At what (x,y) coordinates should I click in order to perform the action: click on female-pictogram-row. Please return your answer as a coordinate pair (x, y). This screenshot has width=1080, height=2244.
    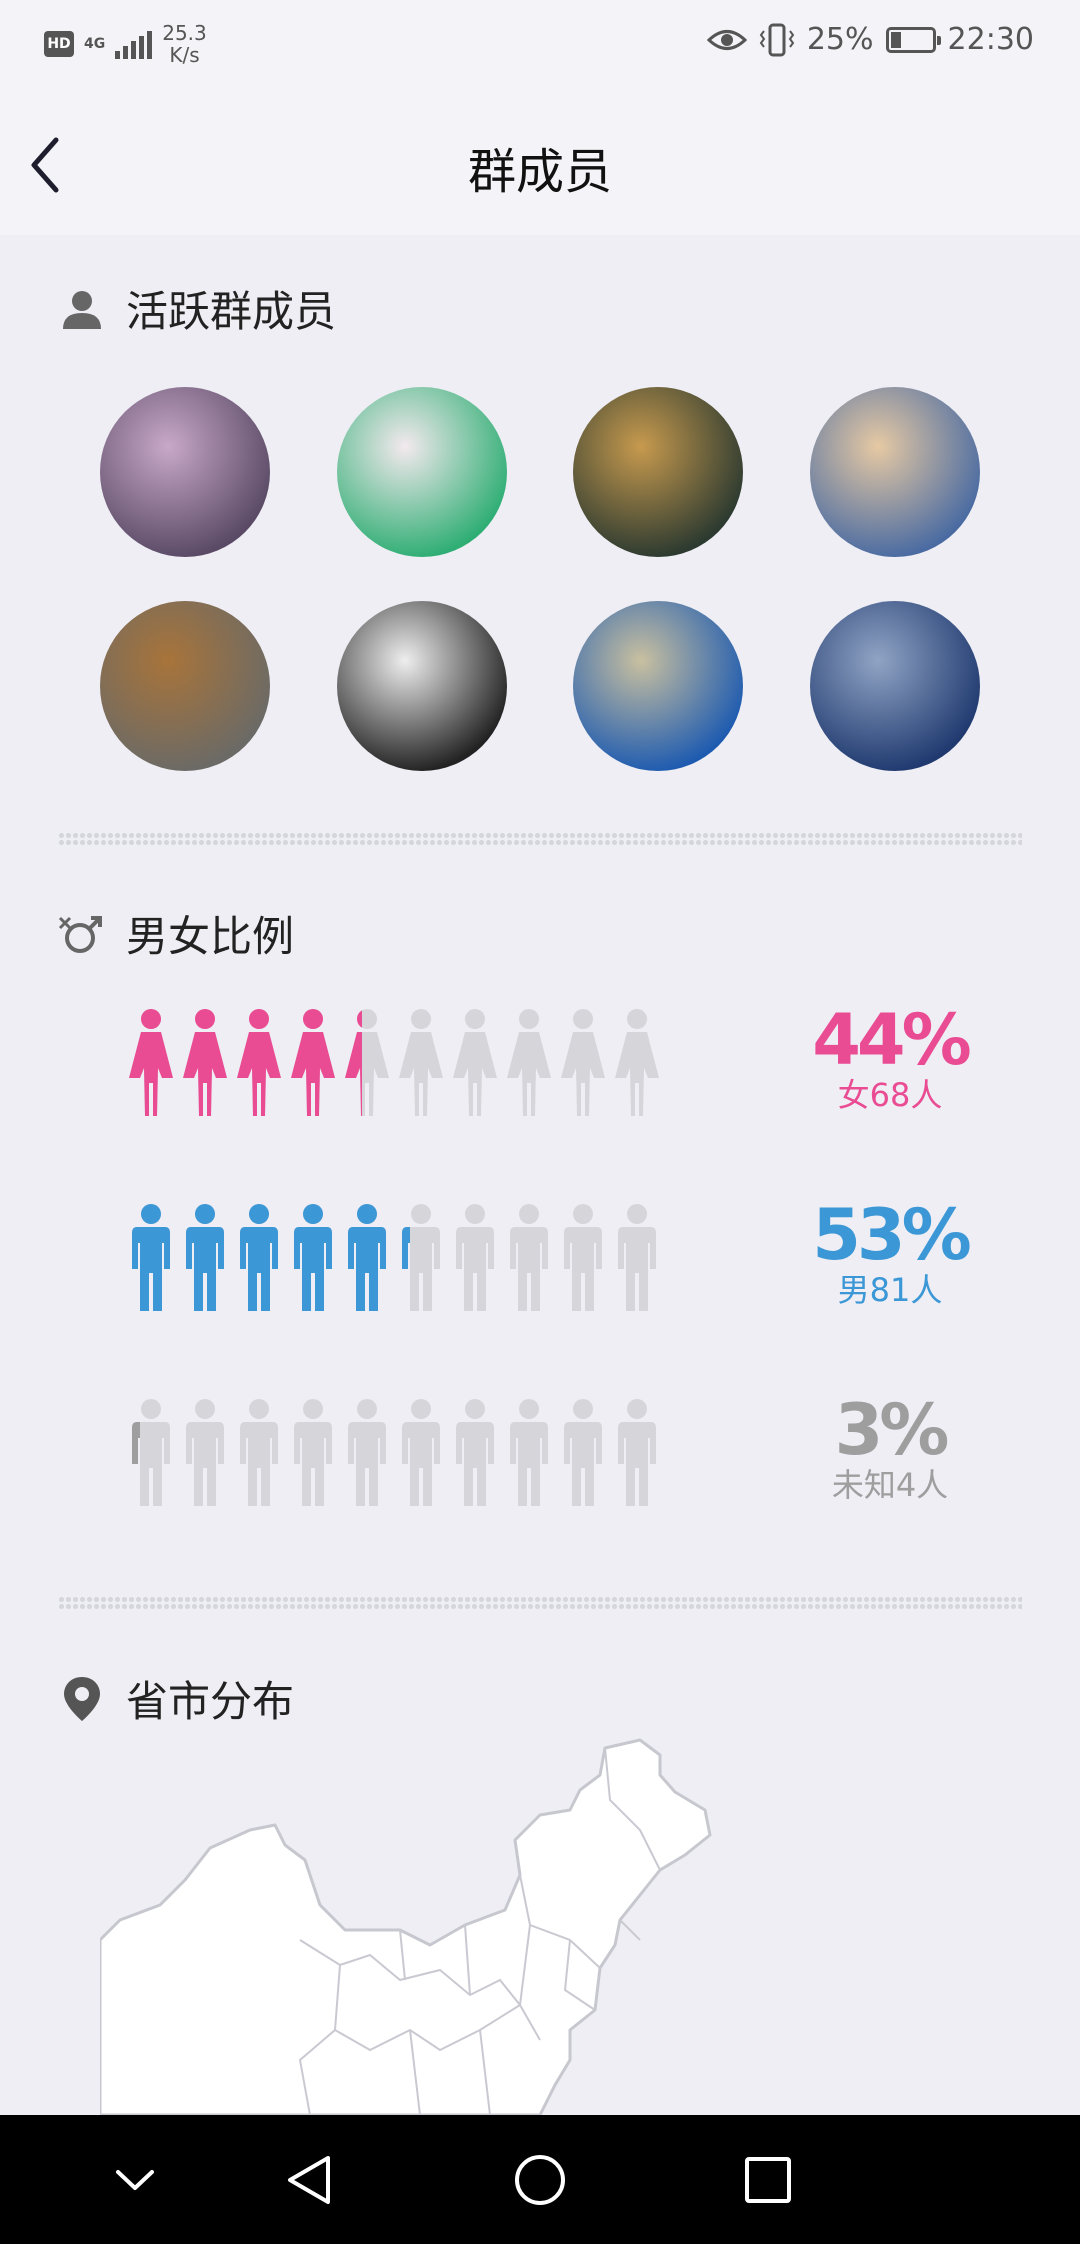
    Looking at the image, I should click on (394, 1063).